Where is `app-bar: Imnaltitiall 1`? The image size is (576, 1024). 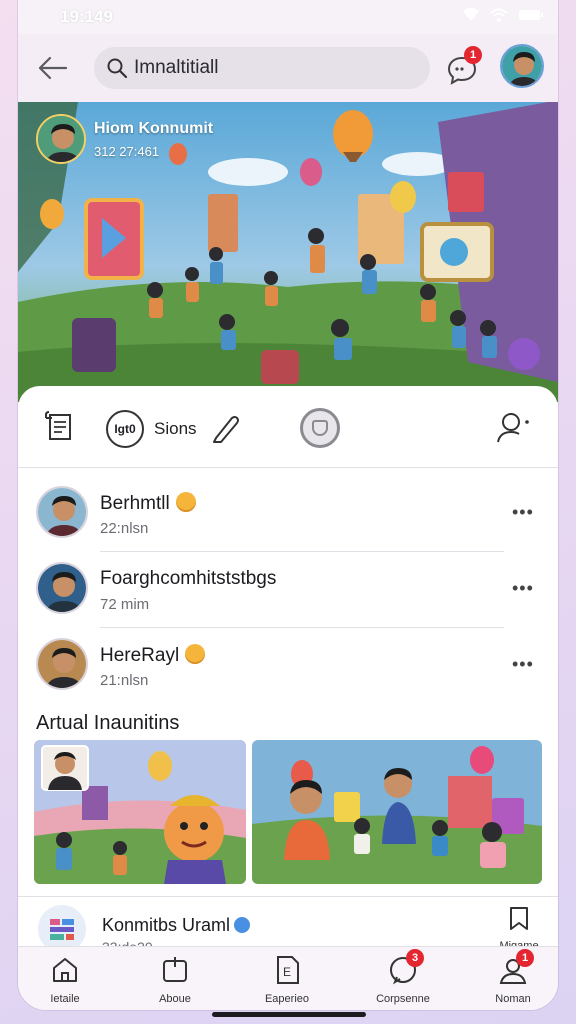 app-bar: Imnaltitiall 1 is located at coordinates (288, 68).